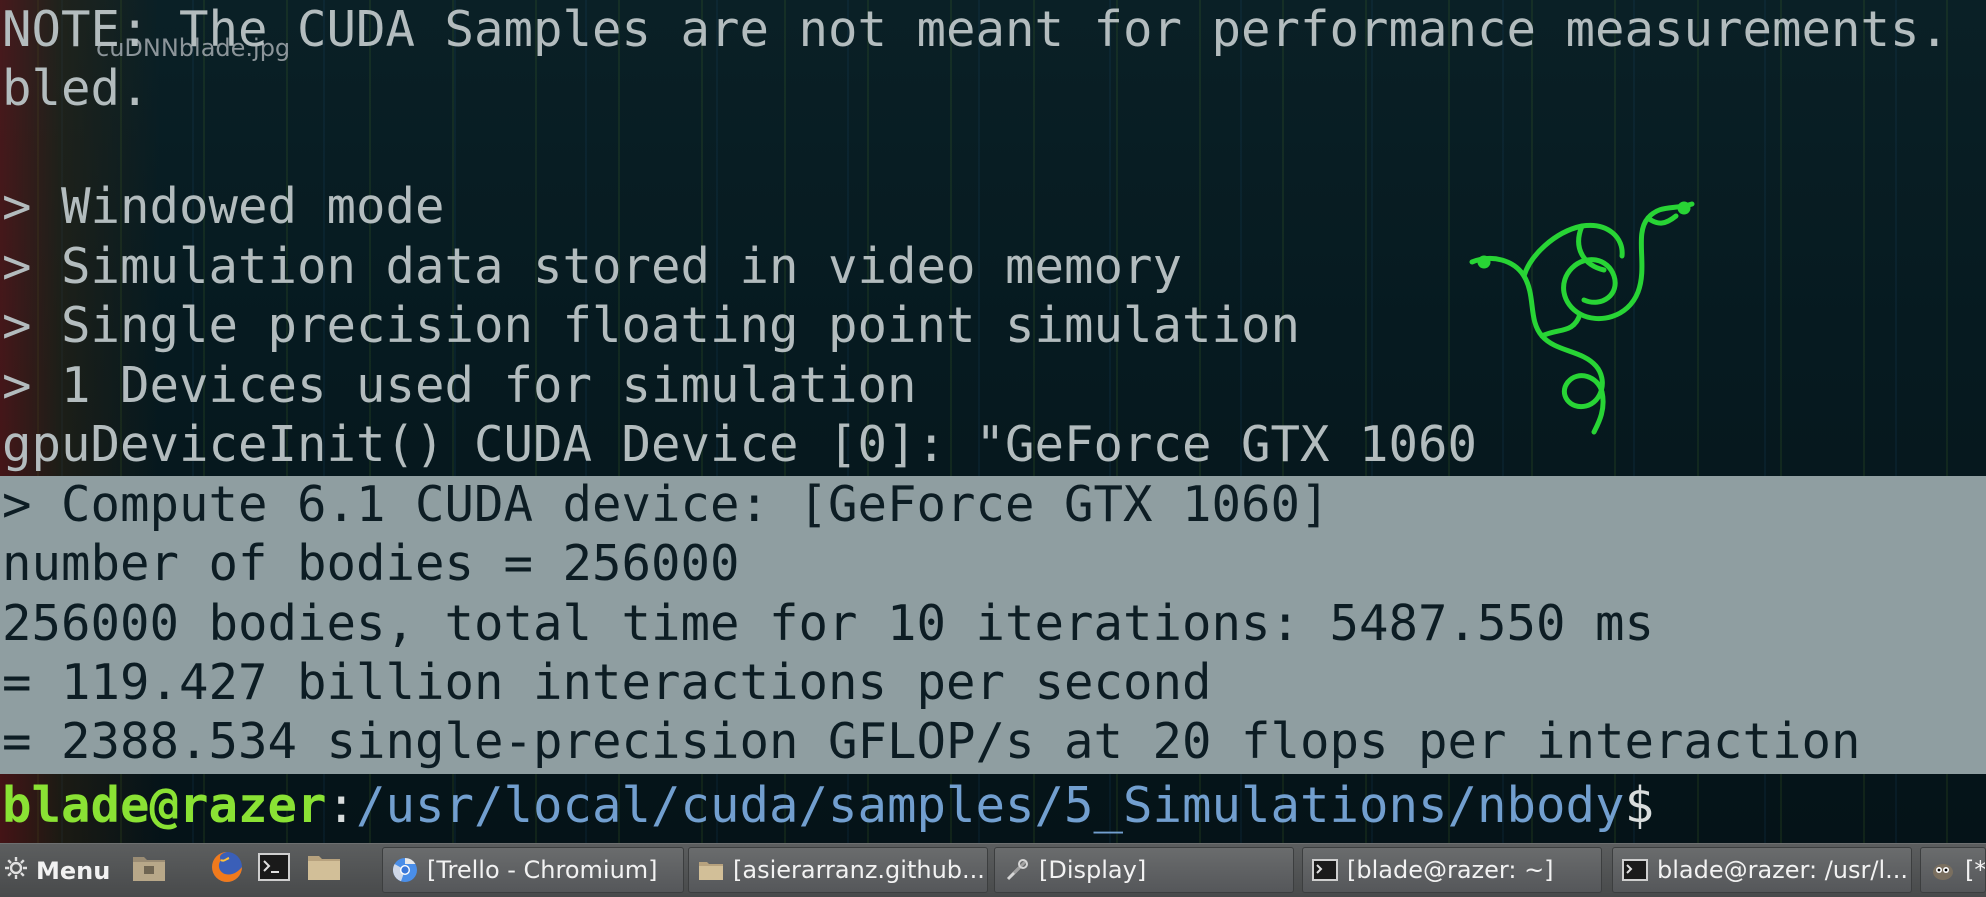 The width and height of the screenshot is (1986, 897). Describe the element at coordinates (223, 206) in the screenshot. I see `terminal-line: > Windowed mode` at that location.